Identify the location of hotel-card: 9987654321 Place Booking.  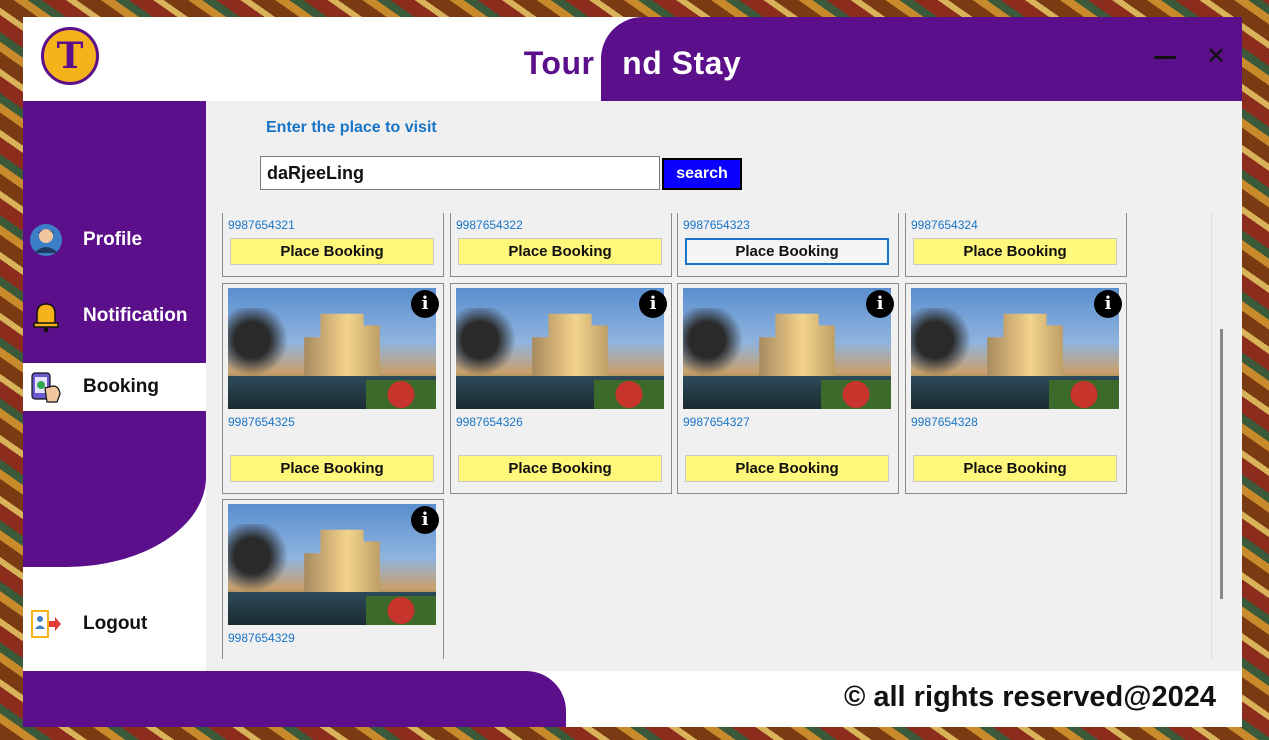
(333, 245).